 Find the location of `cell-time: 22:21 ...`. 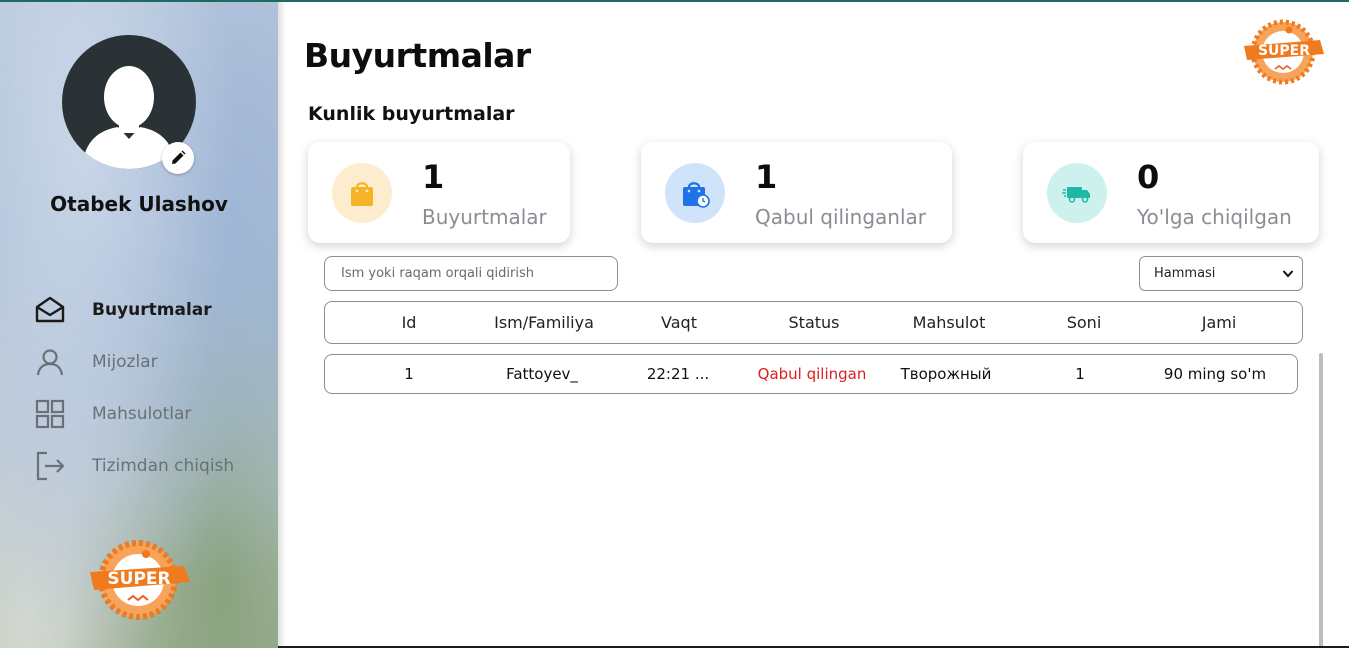

cell-time: 22:21 ... is located at coordinates (678, 374).